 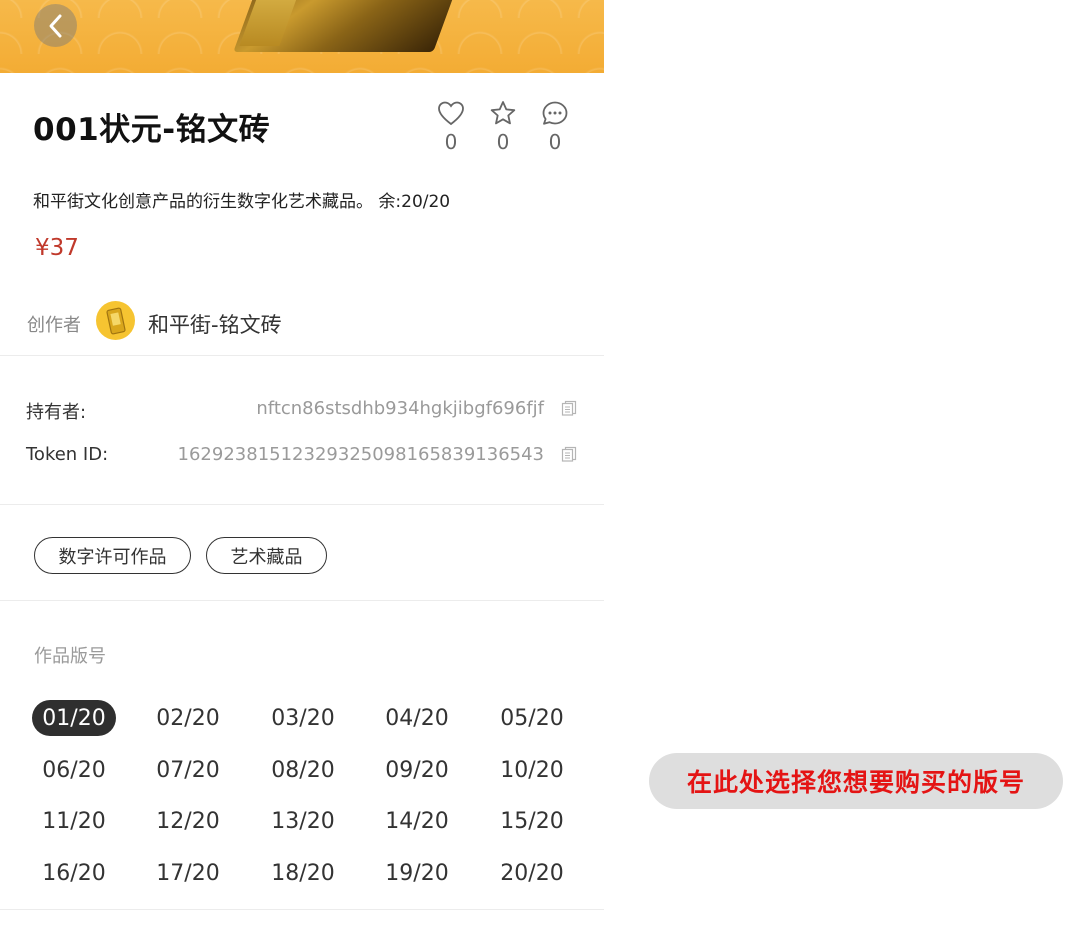 I want to click on tag-digital-license: 数字许可作品, so click(x=112, y=555).